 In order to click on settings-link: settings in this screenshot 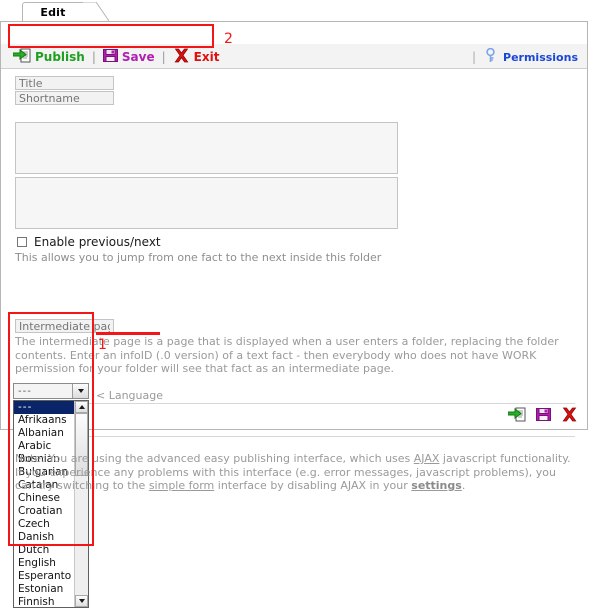, I will do `click(436, 485)`.